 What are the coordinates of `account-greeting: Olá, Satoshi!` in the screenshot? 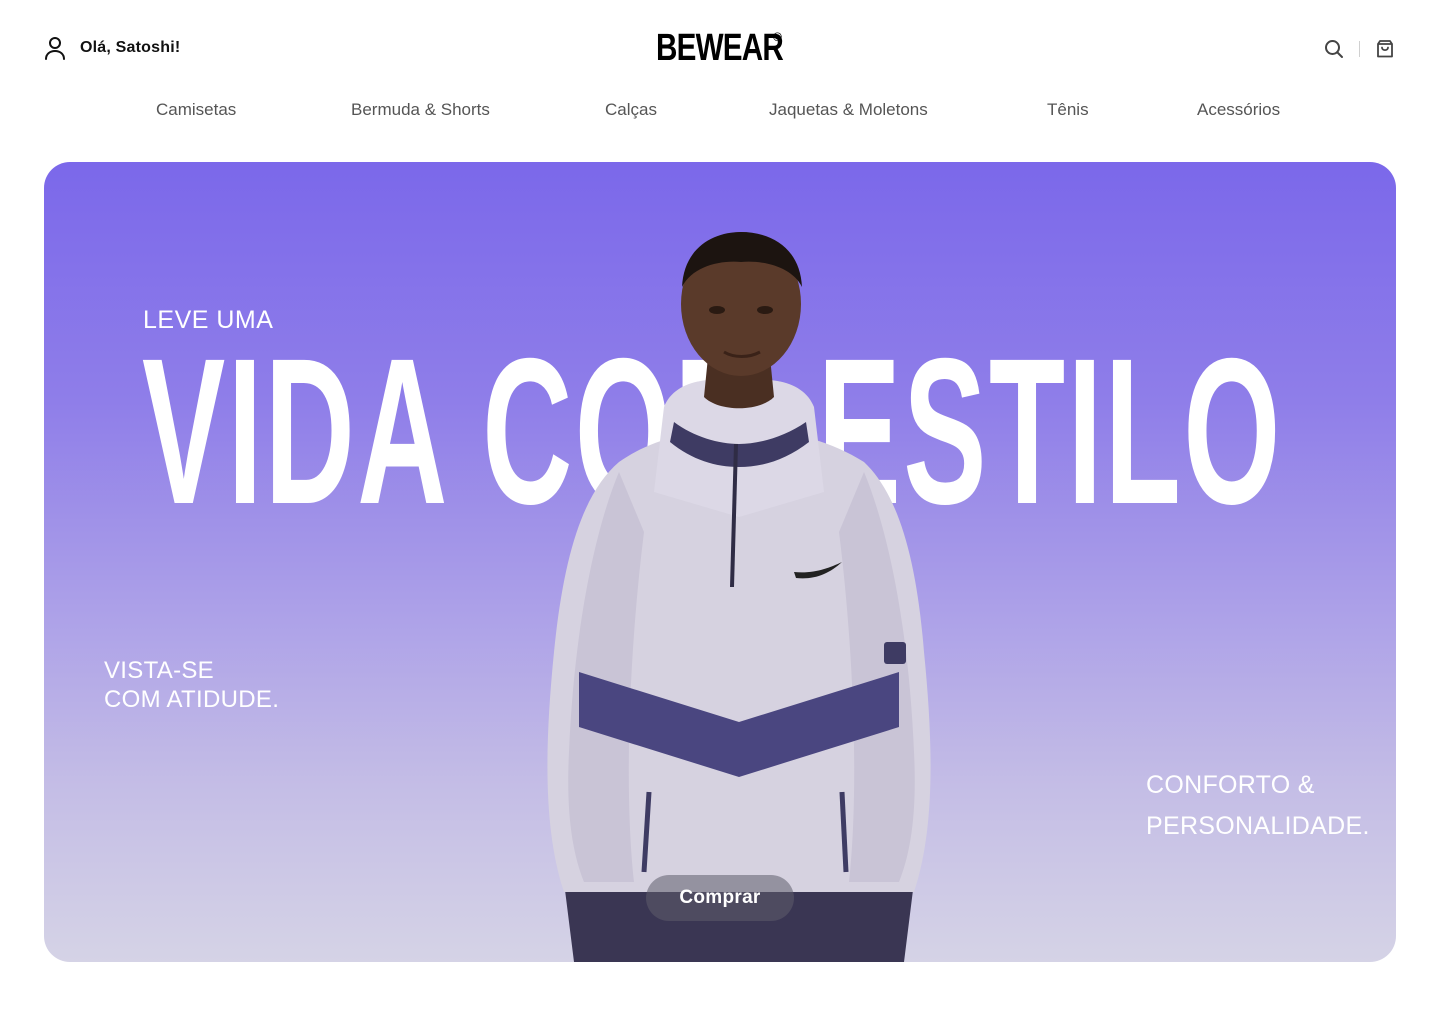 It's located at (112, 48).